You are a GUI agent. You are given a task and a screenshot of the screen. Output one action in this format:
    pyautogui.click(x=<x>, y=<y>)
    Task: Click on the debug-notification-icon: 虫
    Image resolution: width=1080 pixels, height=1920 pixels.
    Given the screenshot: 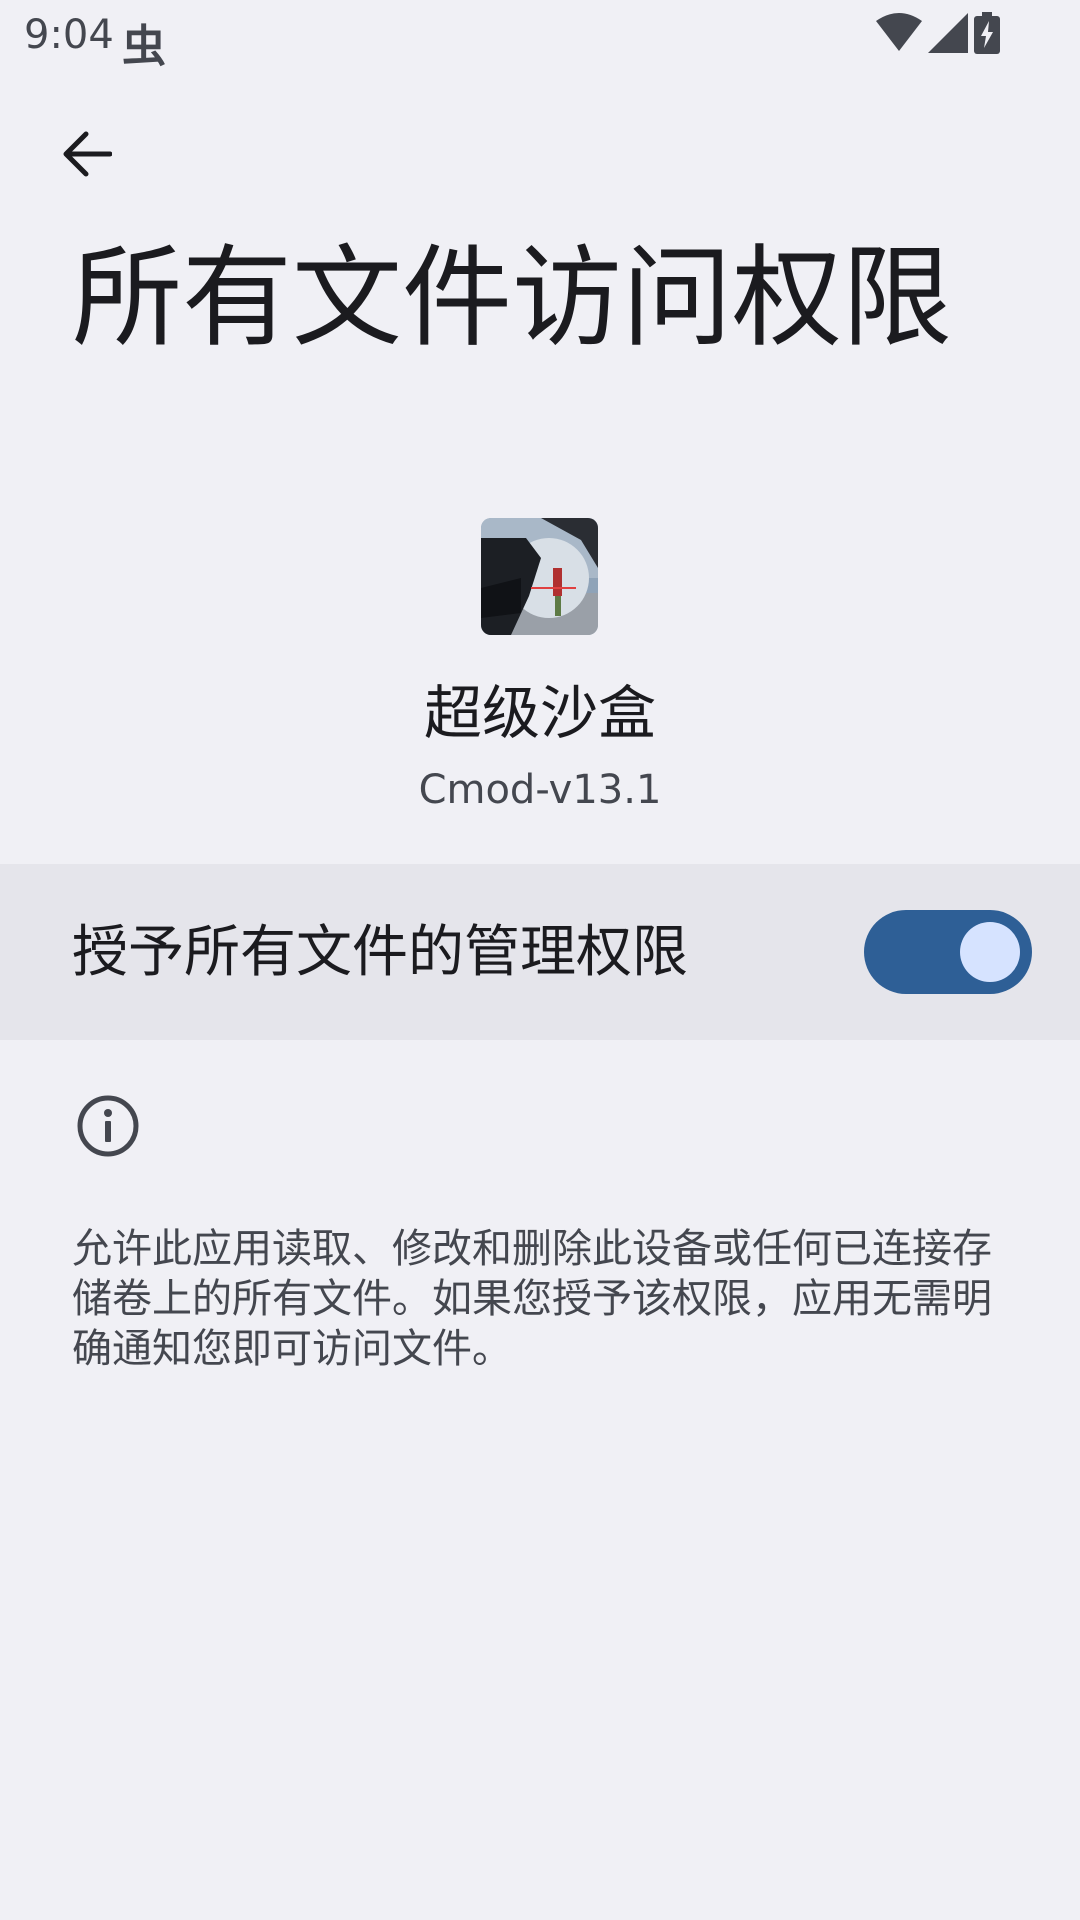 What is the action you would take?
    pyautogui.click(x=144, y=46)
    